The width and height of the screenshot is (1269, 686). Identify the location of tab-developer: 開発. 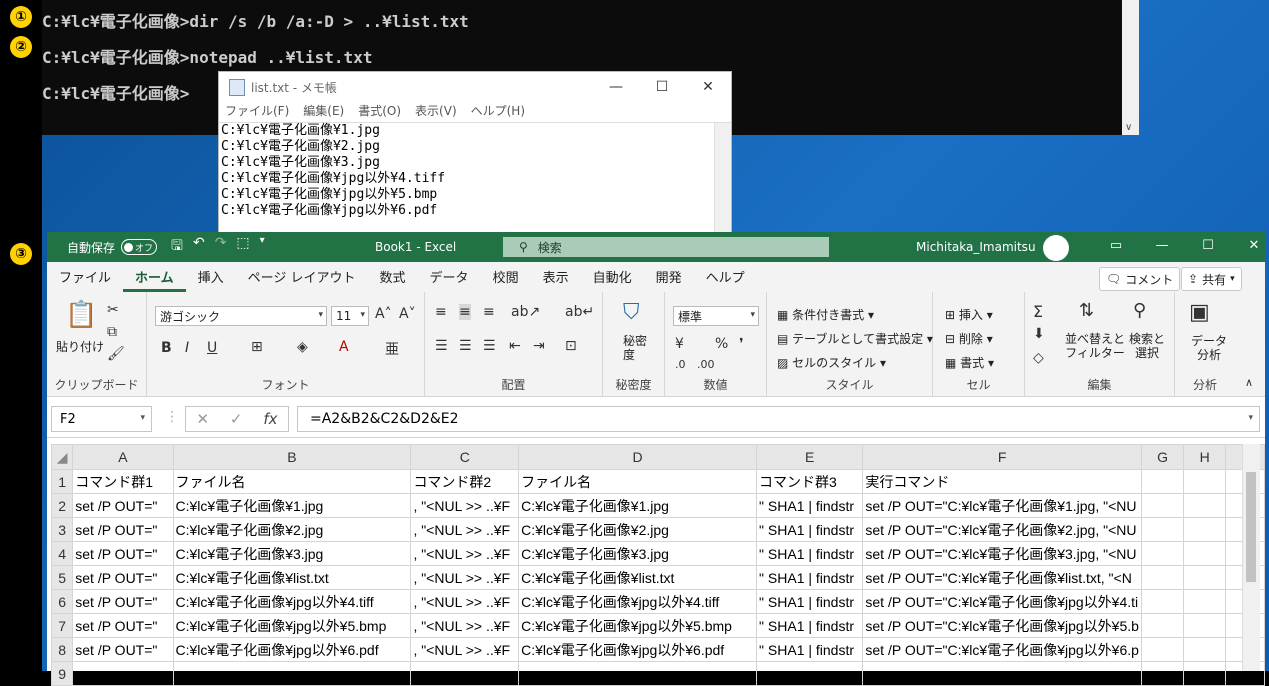
(669, 279).